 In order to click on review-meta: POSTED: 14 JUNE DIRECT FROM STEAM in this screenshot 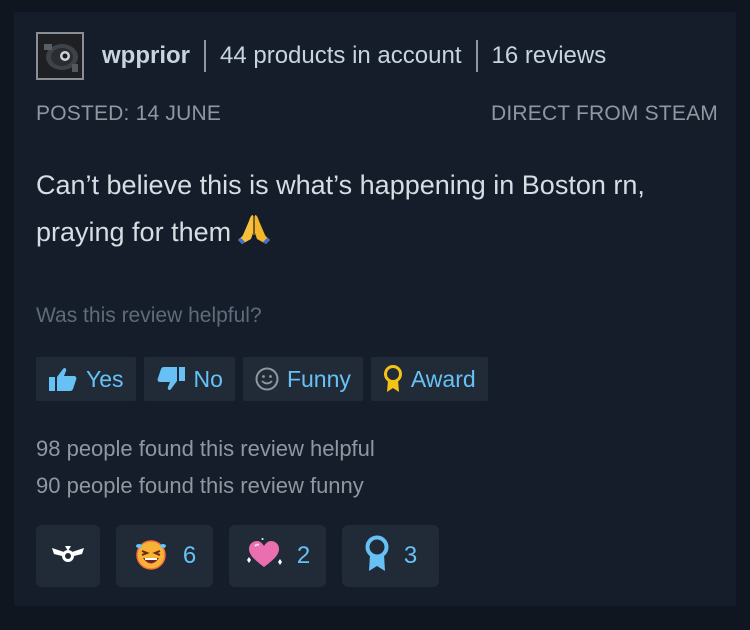, I will do `click(377, 114)`.